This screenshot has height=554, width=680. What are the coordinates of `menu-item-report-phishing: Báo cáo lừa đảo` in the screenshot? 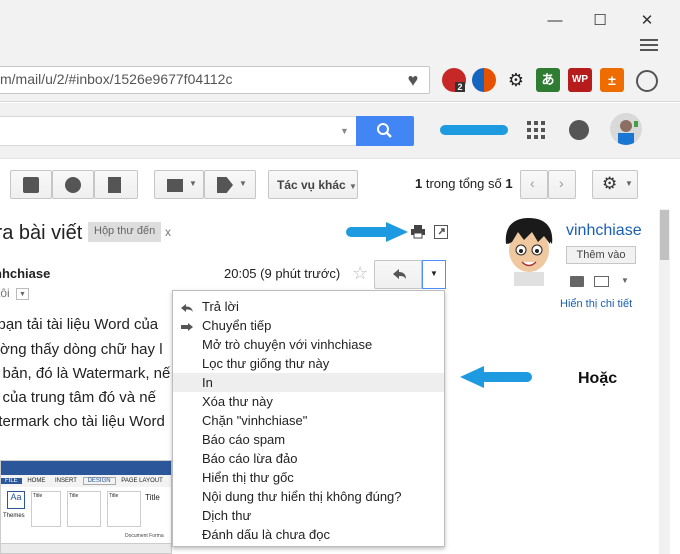 It's located at (308, 458).